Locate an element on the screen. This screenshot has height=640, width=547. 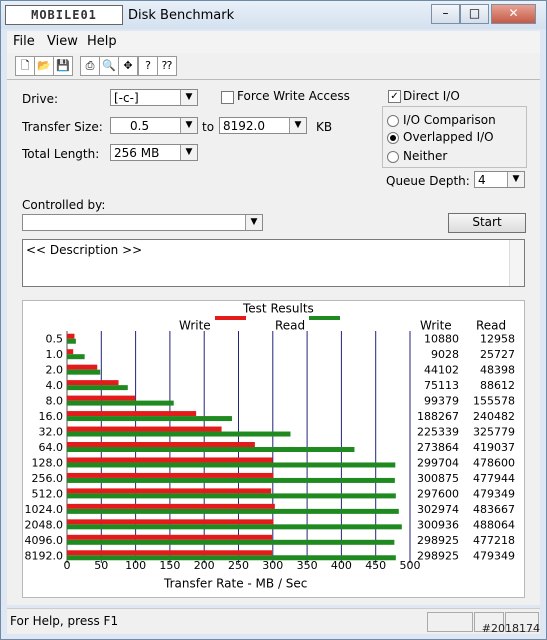
y-category-label: 4096.0 is located at coordinates (44, 540).